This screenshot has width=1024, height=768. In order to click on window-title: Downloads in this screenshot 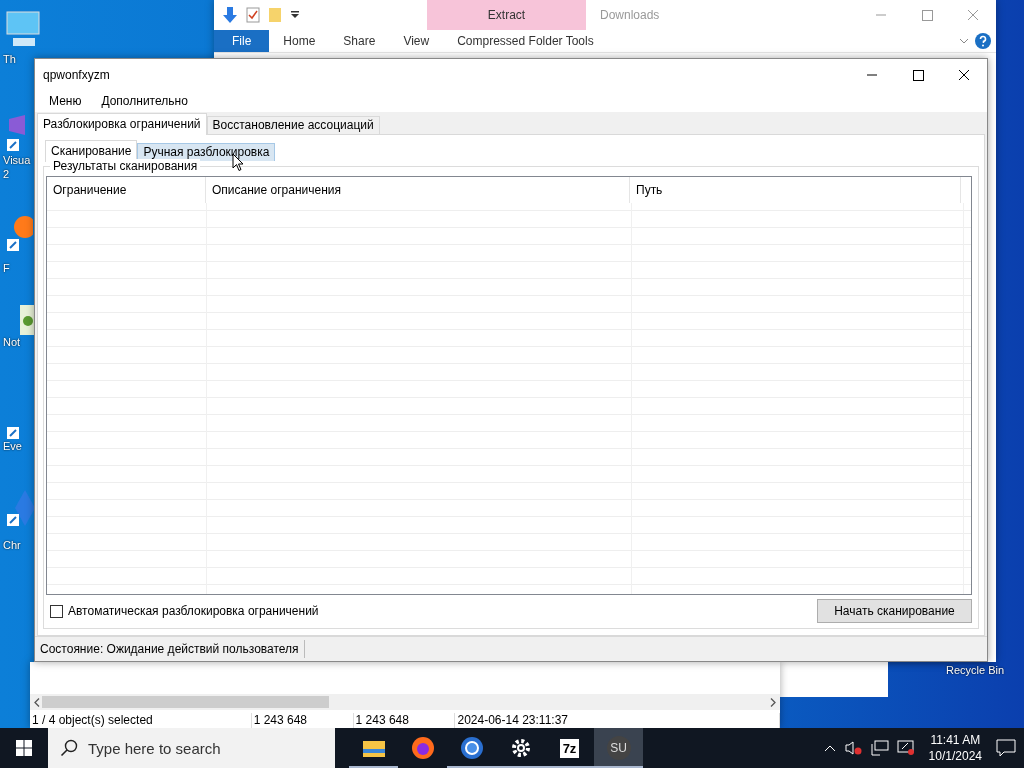, I will do `click(630, 15)`.